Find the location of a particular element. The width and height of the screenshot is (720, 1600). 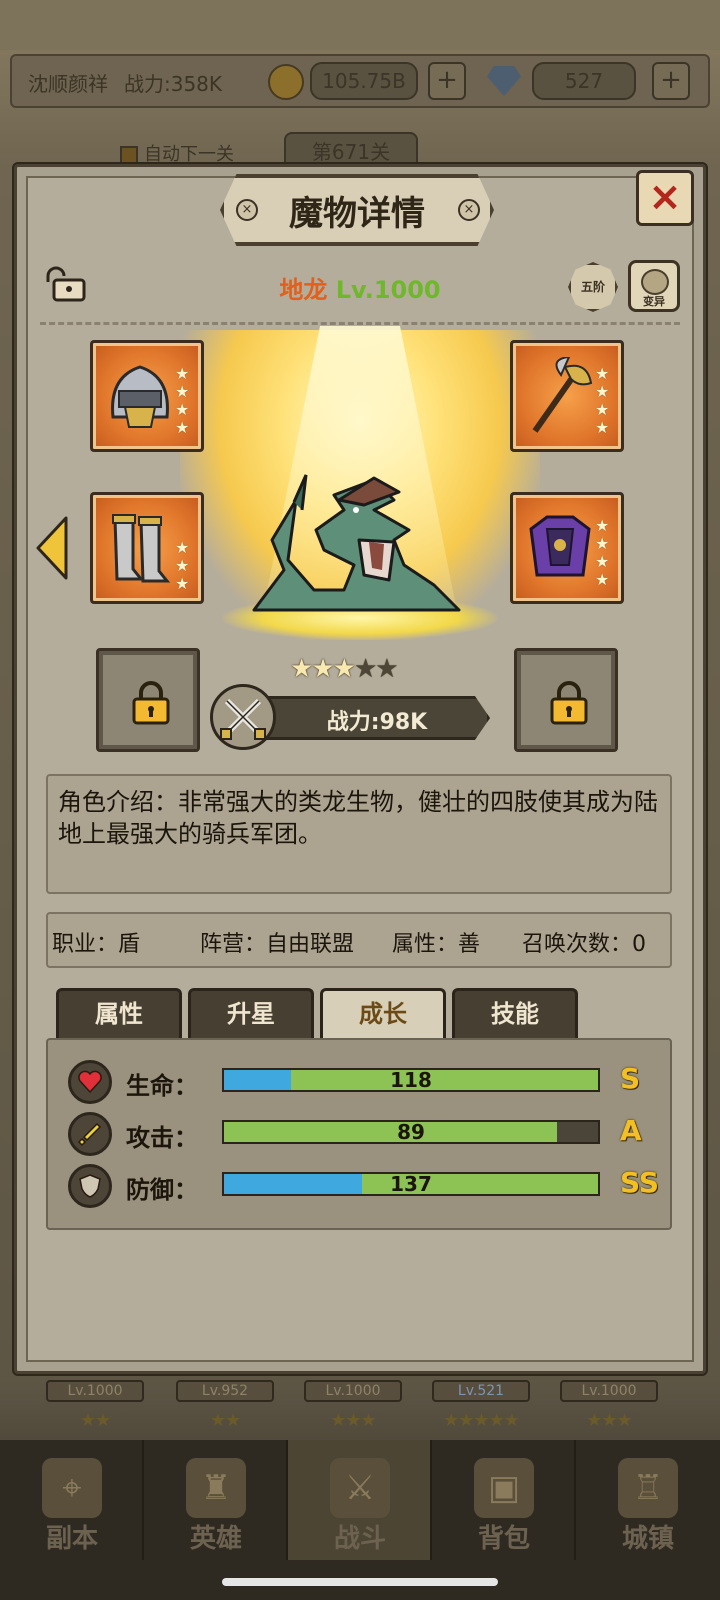

stat-label: 生命： is located at coordinates (162, 1086).